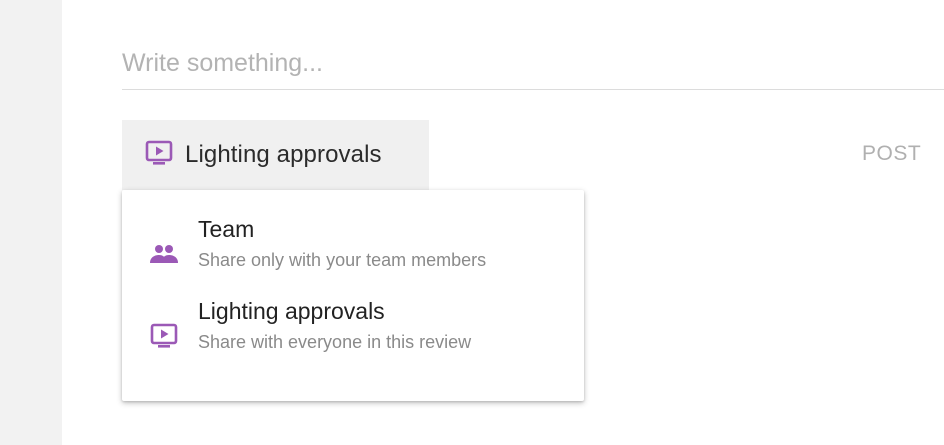 The width and height of the screenshot is (944, 445). Describe the element at coordinates (164, 254) in the screenshot. I see `people-icon` at that location.